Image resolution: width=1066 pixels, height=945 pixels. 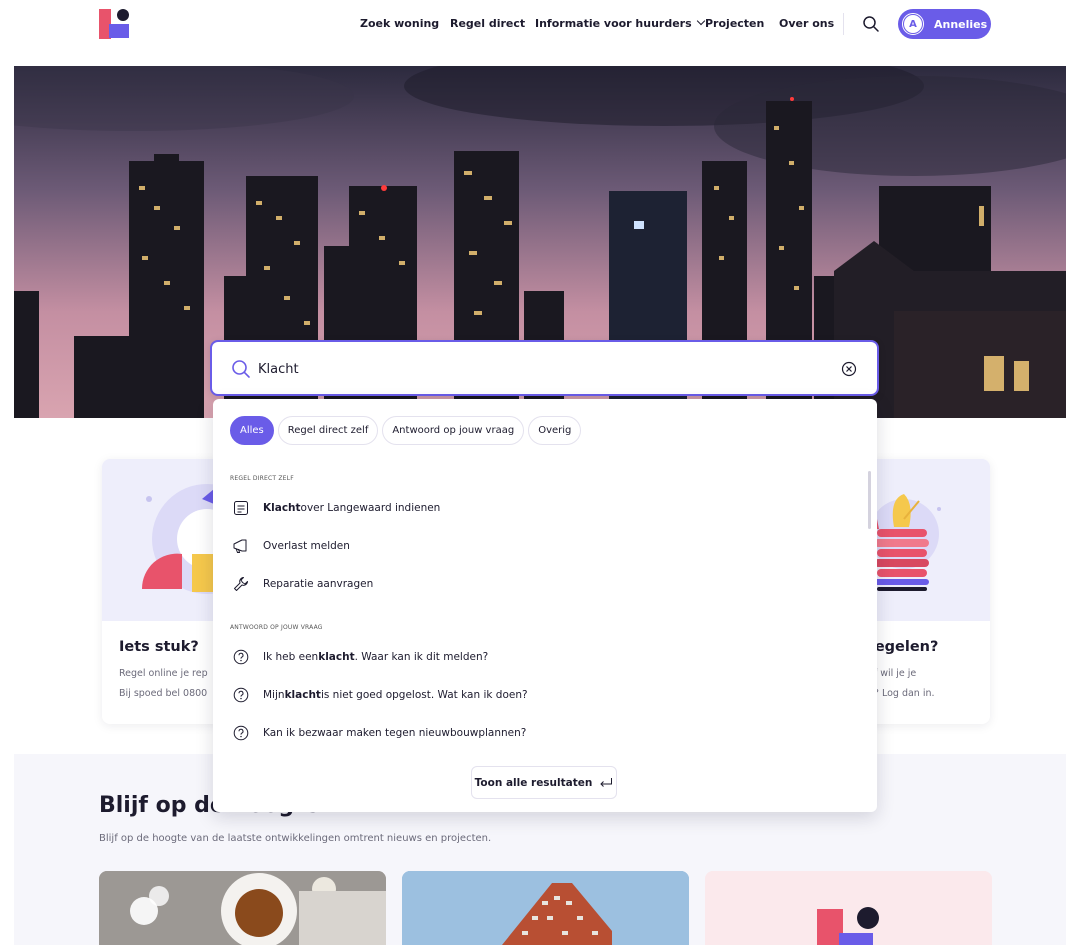 I want to click on filter-chip-overig: Overig, so click(x=555, y=430).